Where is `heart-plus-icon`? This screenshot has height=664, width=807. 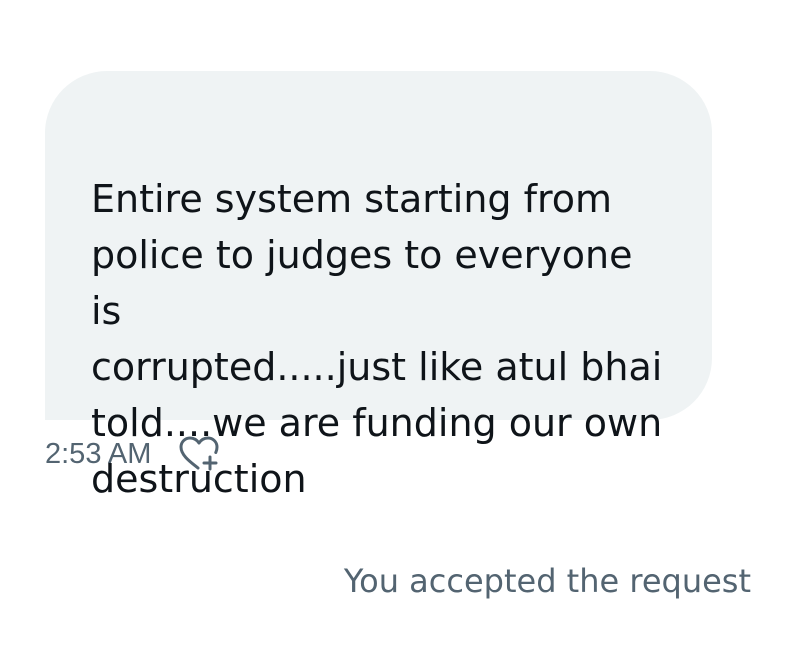 heart-plus-icon is located at coordinates (199, 453).